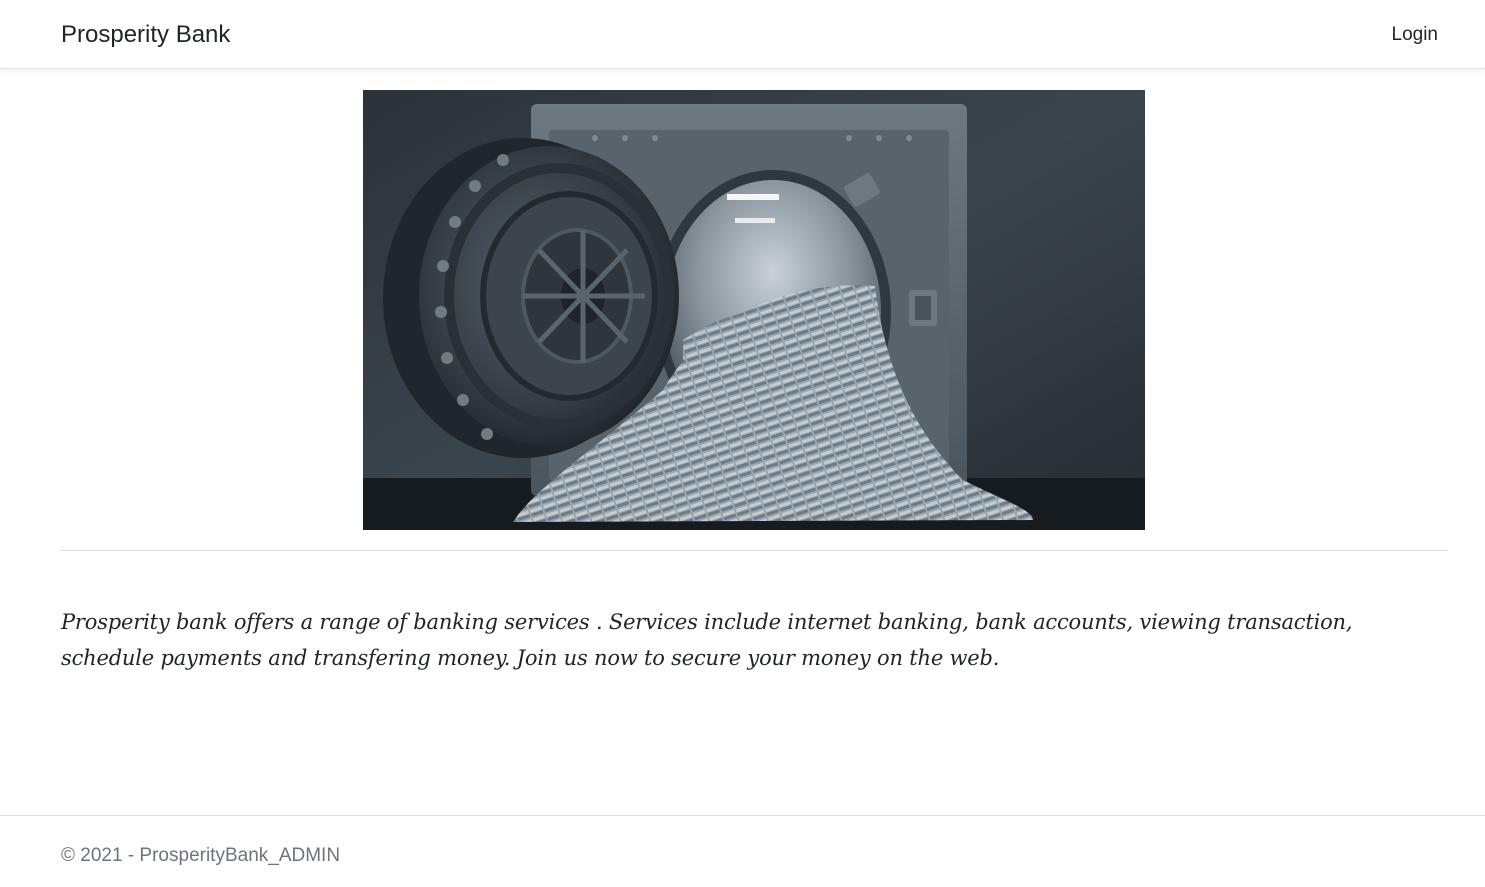 The height and width of the screenshot is (887, 1485). Describe the element at coordinates (145, 35) in the screenshot. I see `brand-link: Prosperity Bank` at that location.